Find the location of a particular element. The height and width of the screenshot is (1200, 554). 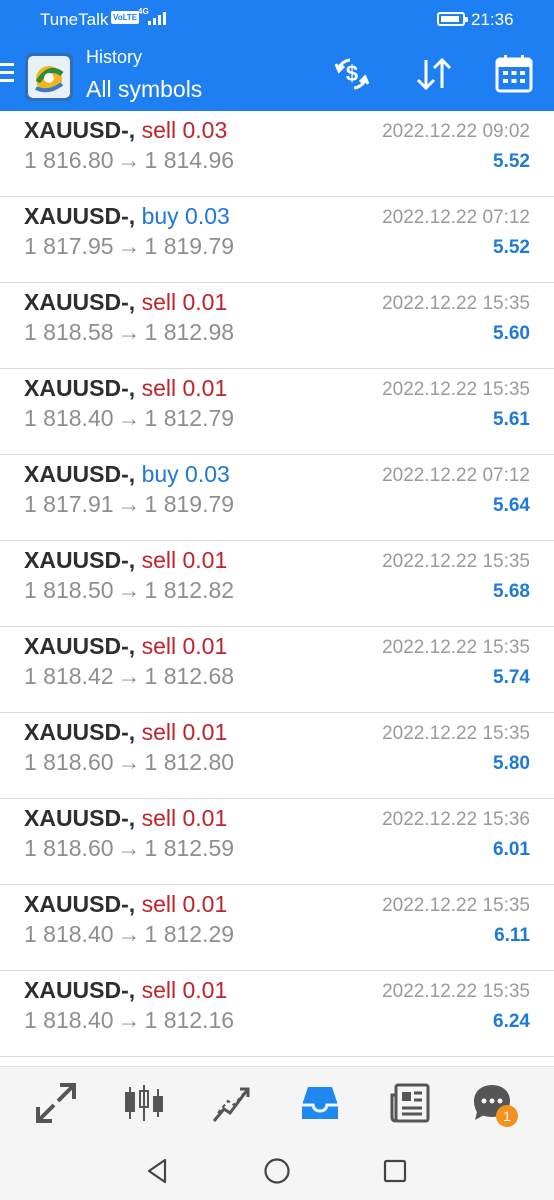

nav-signals is located at coordinates (232, 1103).